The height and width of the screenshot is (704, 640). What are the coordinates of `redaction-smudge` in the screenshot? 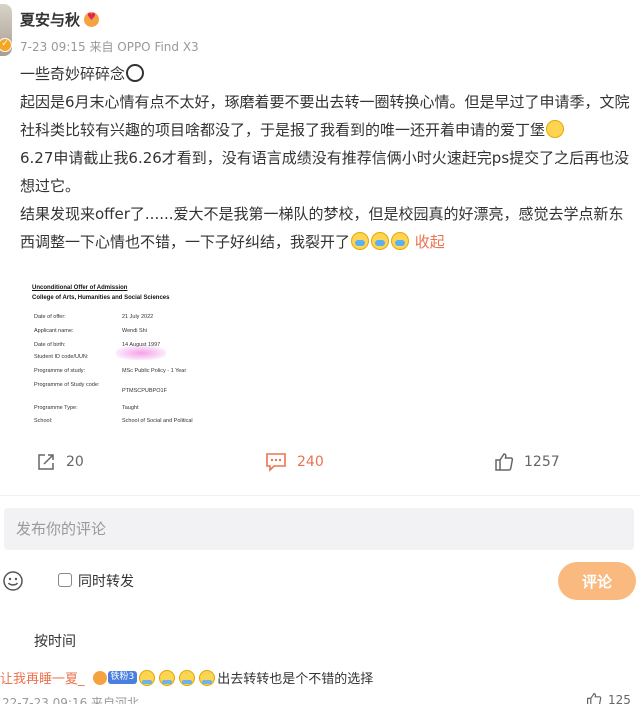 It's located at (141, 353).